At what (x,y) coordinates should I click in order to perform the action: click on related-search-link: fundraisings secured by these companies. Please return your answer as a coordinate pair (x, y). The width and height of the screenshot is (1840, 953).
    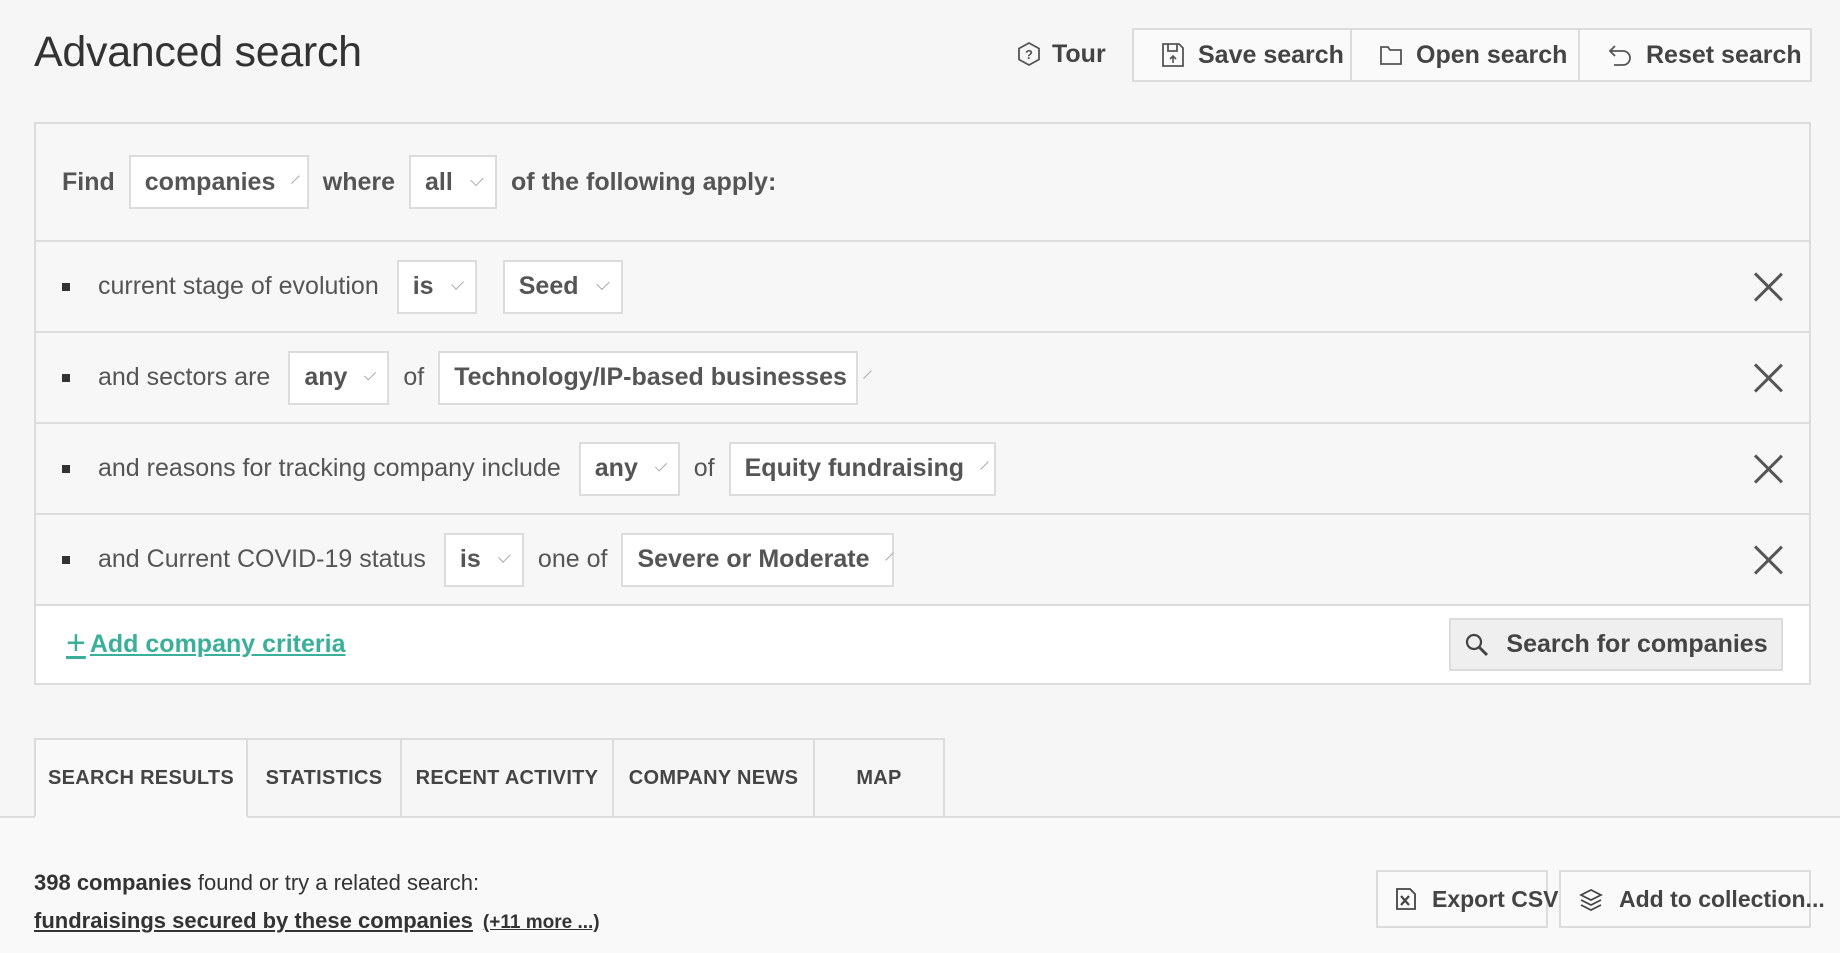
    Looking at the image, I should click on (253, 921).